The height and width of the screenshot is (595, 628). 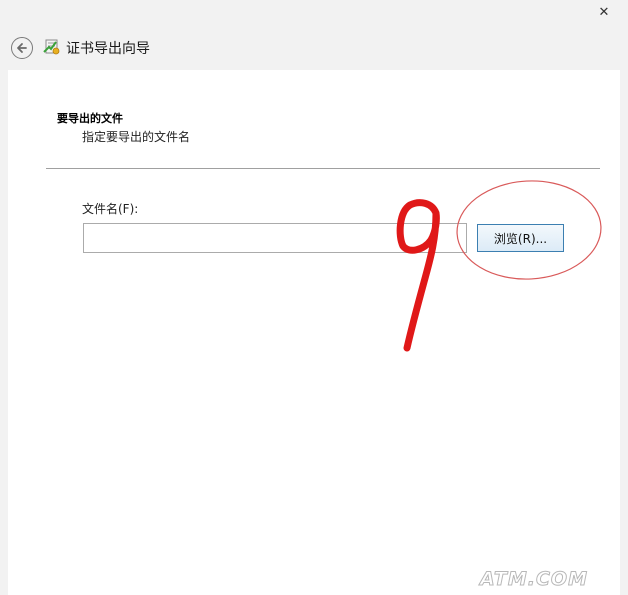 What do you see at coordinates (90, 118) in the screenshot?
I see `section-heading: 要导出的文件` at bounding box center [90, 118].